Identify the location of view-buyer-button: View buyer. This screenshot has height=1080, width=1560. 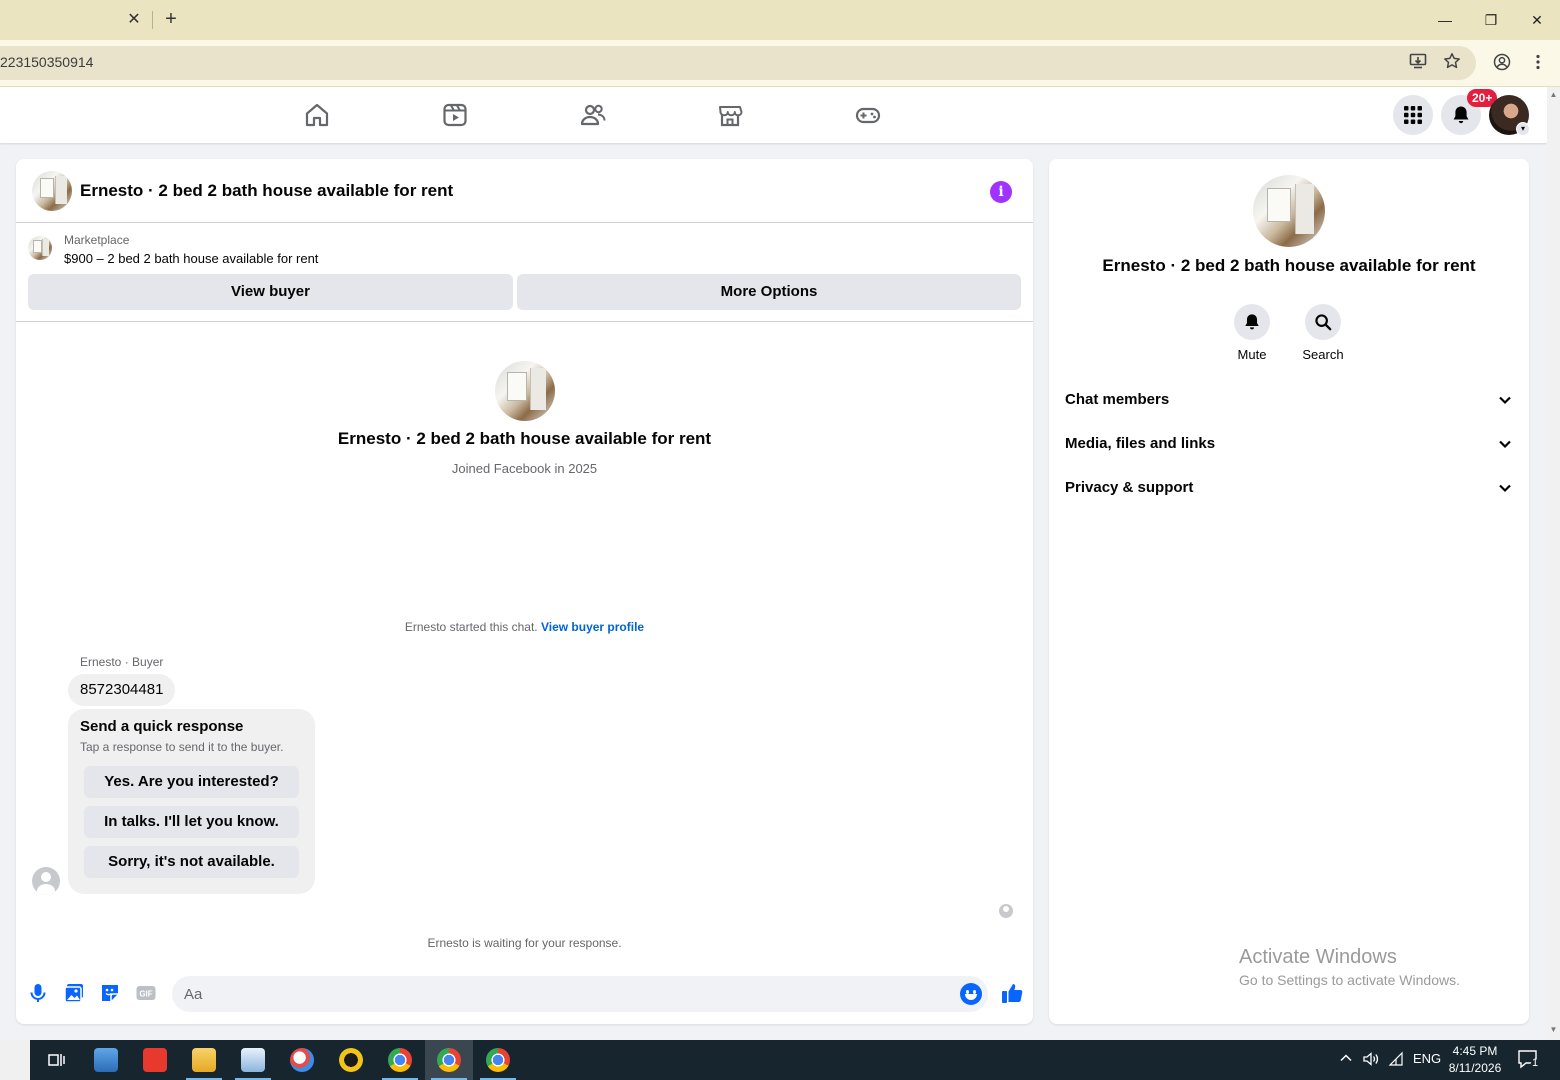
(270, 292).